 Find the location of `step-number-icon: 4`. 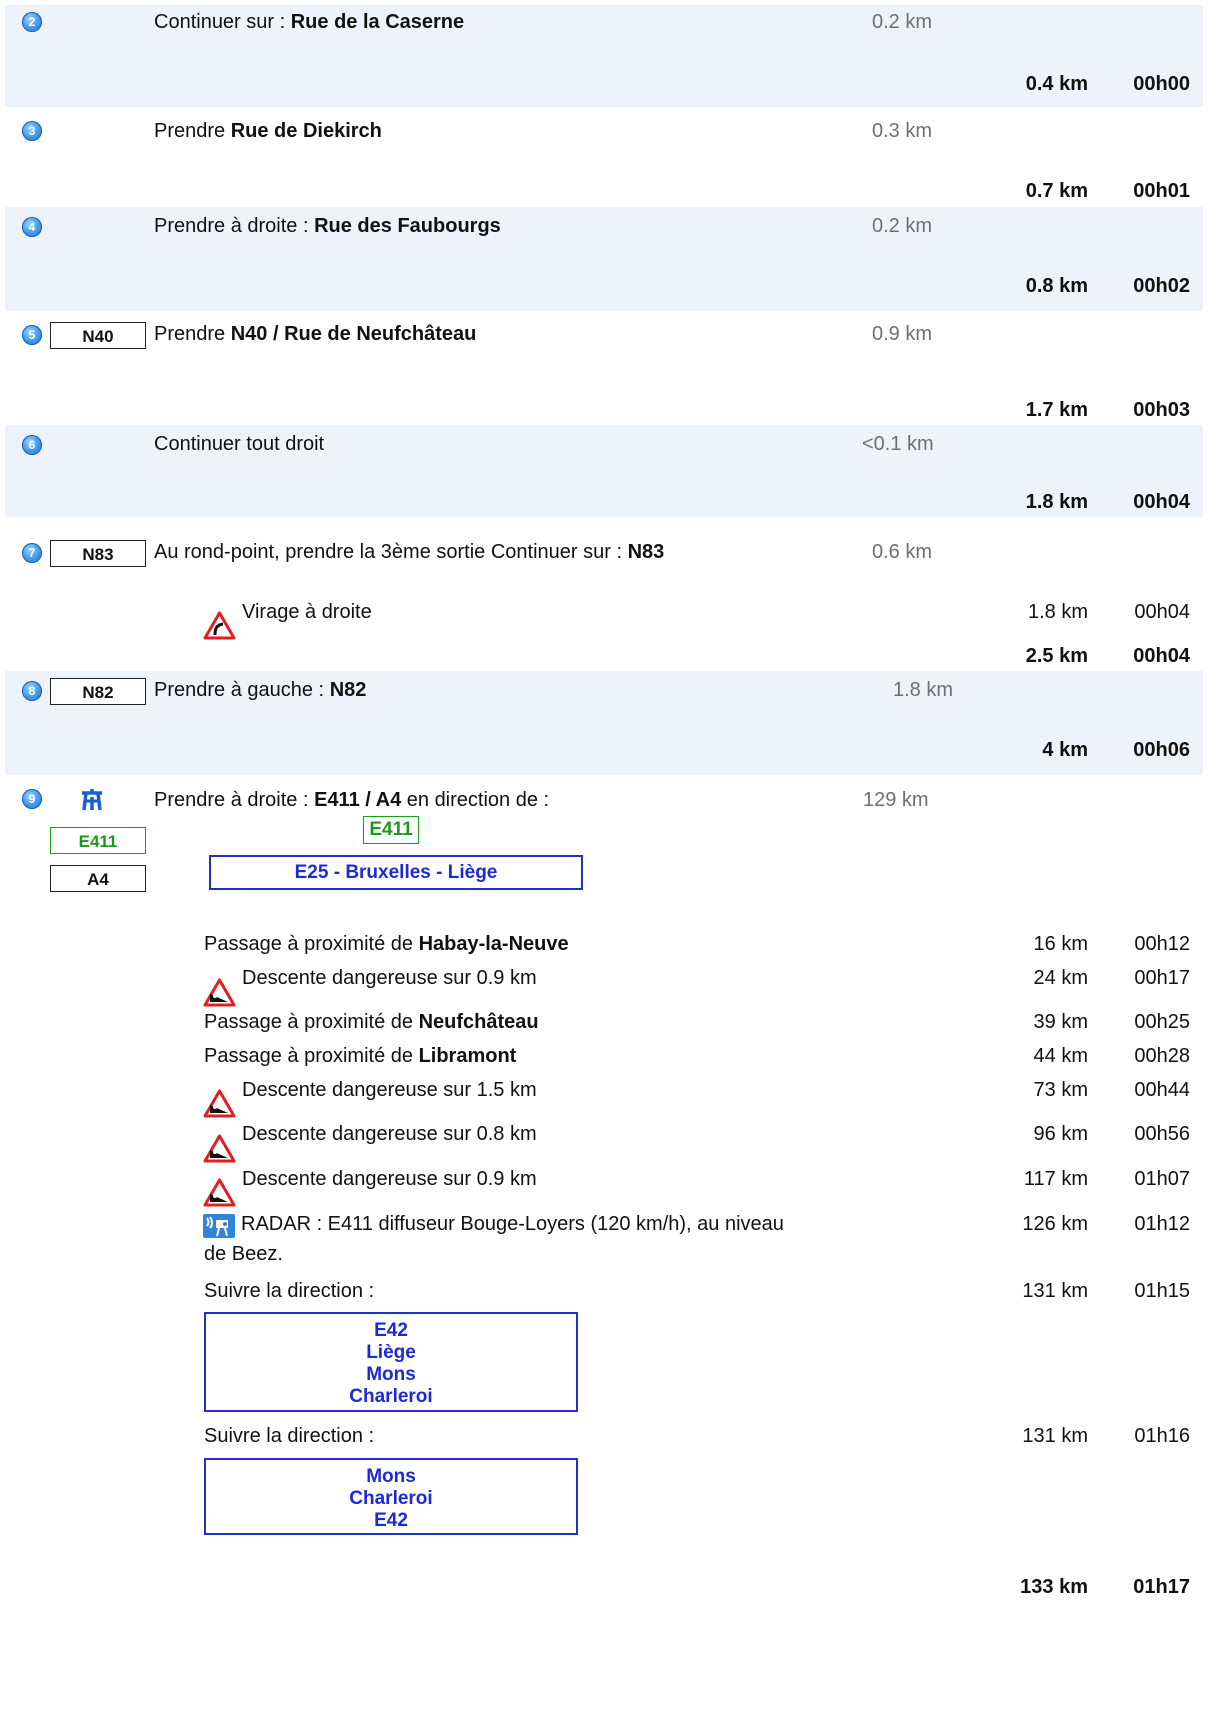

step-number-icon: 4 is located at coordinates (32, 227).